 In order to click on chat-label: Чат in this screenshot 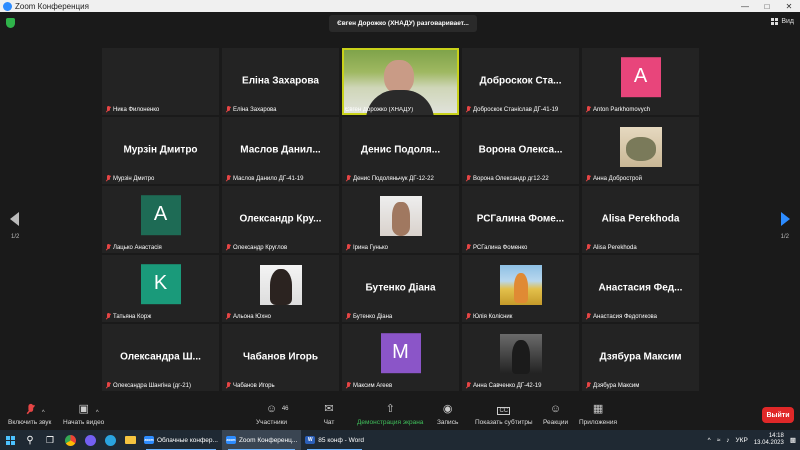, I will do `click(329, 422)`.